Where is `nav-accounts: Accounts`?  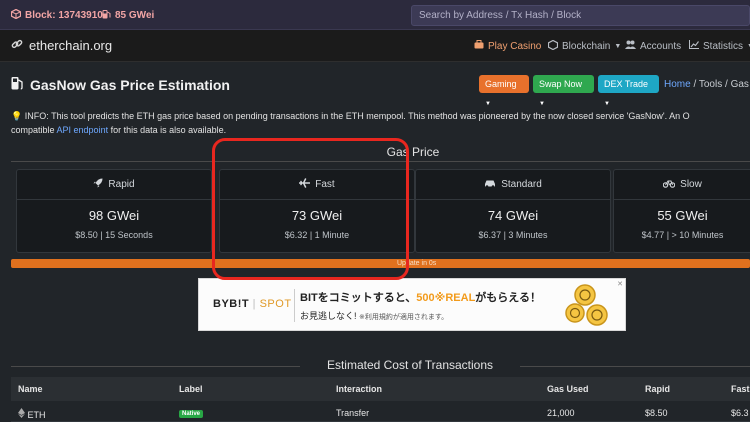 nav-accounts: Accounts is located at coordinates (653, 46).